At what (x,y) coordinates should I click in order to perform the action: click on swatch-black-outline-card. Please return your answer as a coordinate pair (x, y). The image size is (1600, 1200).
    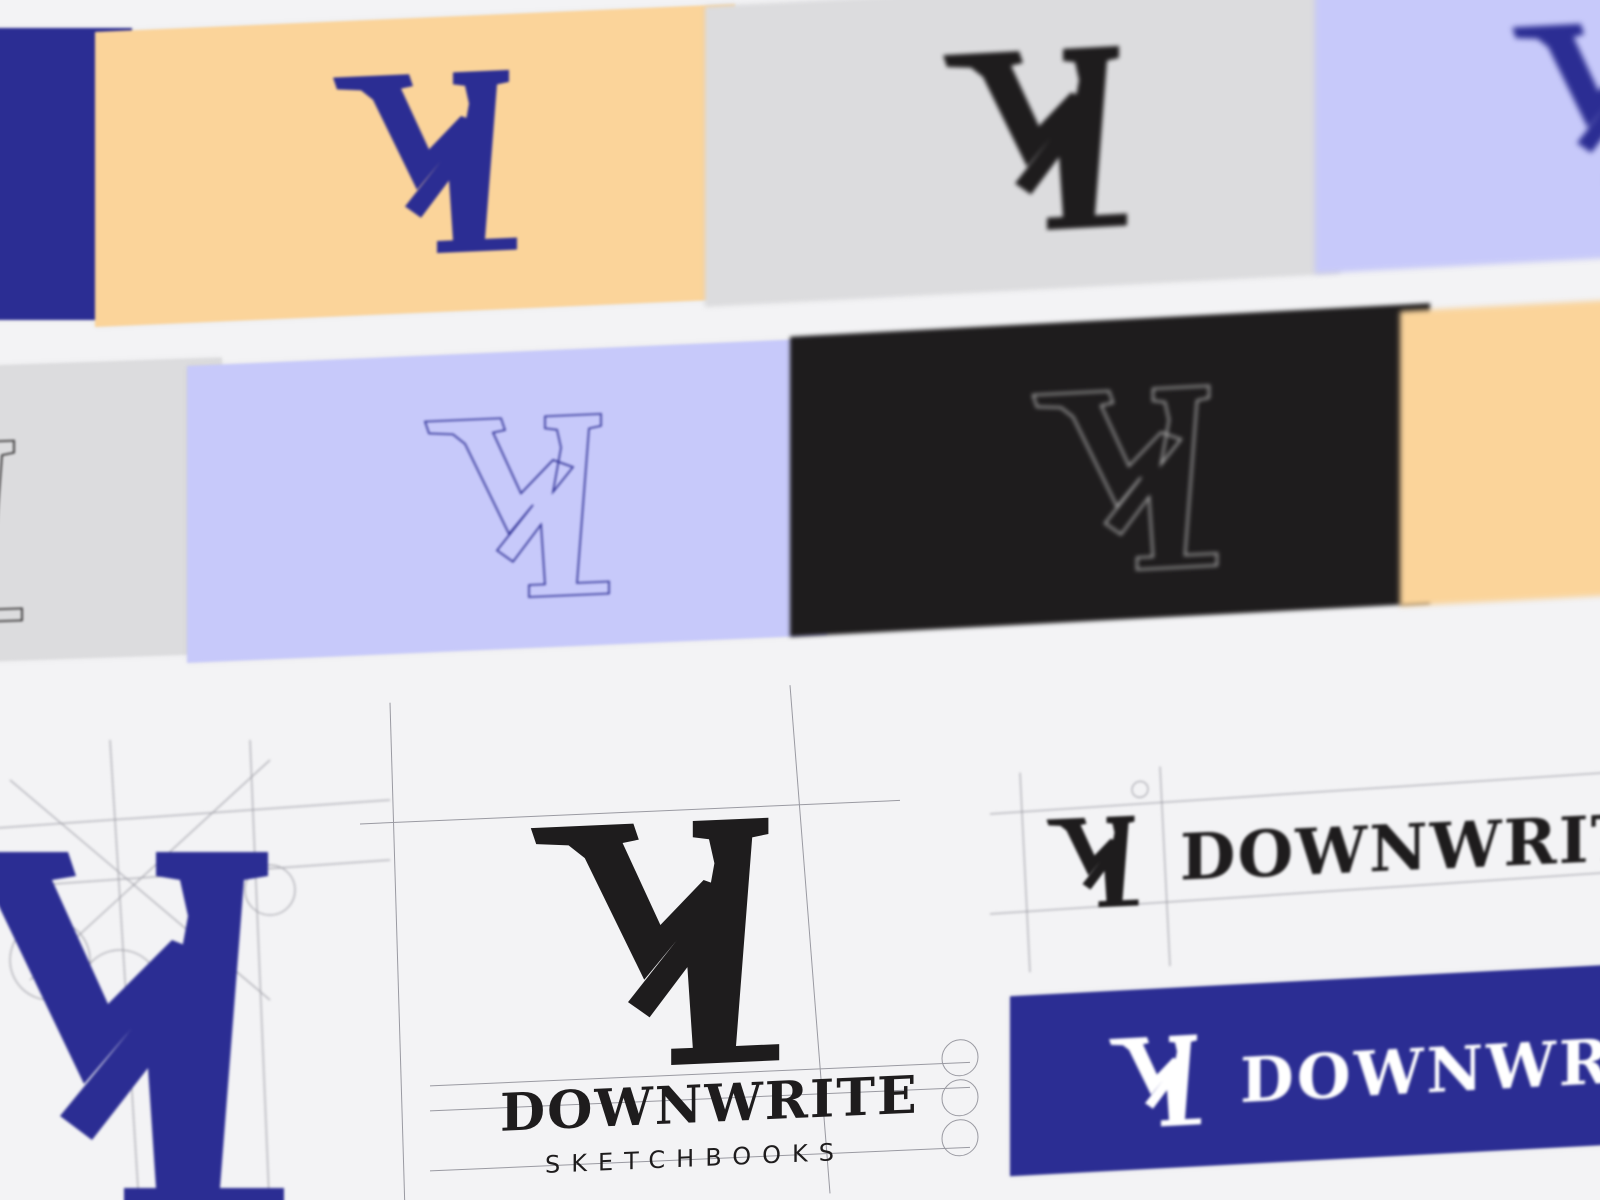
    Looking at the image, I should click on (1110, 470).